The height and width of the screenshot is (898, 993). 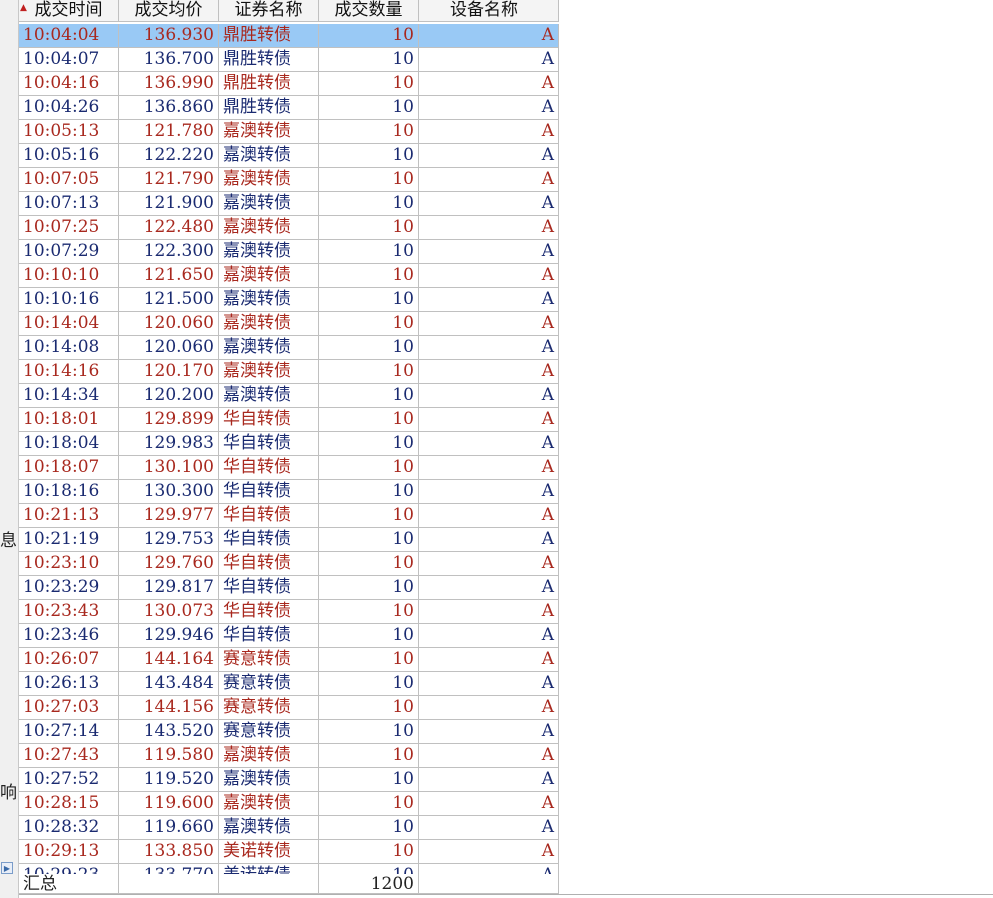 I want to click on table-row: 10:04:07 136.700 鼎胜转债 10 A, so click(x=289, y=60).